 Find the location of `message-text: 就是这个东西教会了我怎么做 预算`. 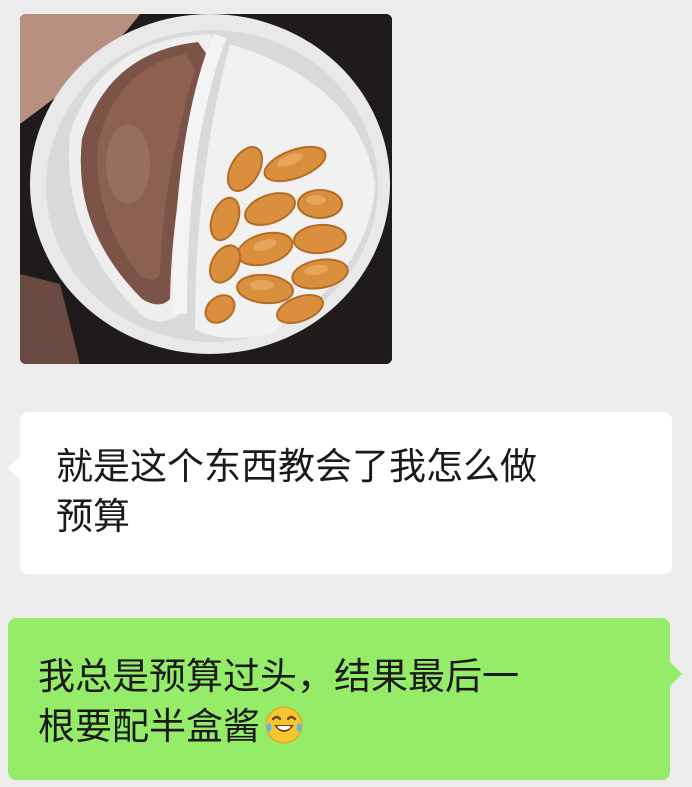

message-text: 就是这个东西教会了我怎么做 预算 is located at coordinates (296, 491).